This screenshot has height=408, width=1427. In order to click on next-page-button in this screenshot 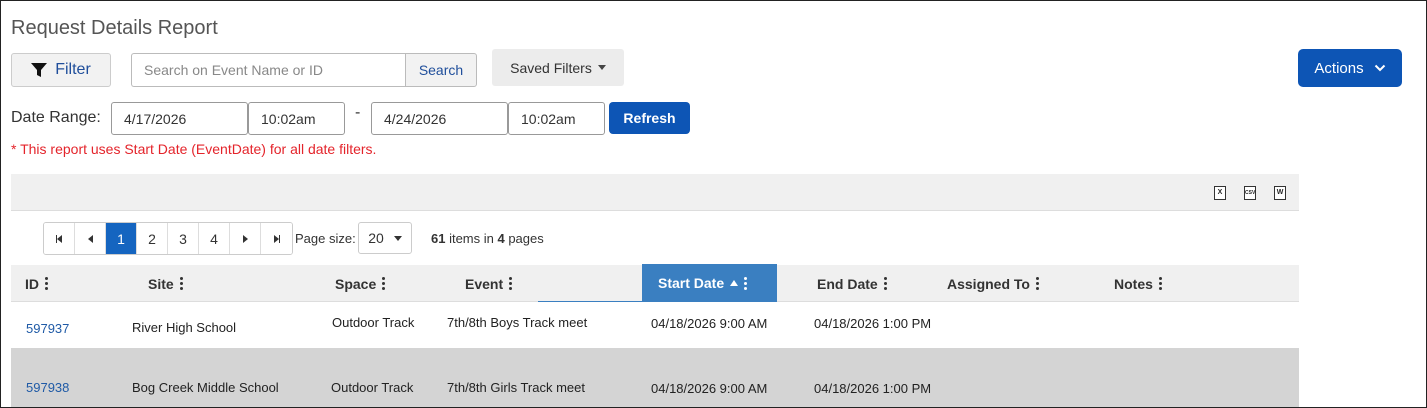, I will do `click(245, 238)`.